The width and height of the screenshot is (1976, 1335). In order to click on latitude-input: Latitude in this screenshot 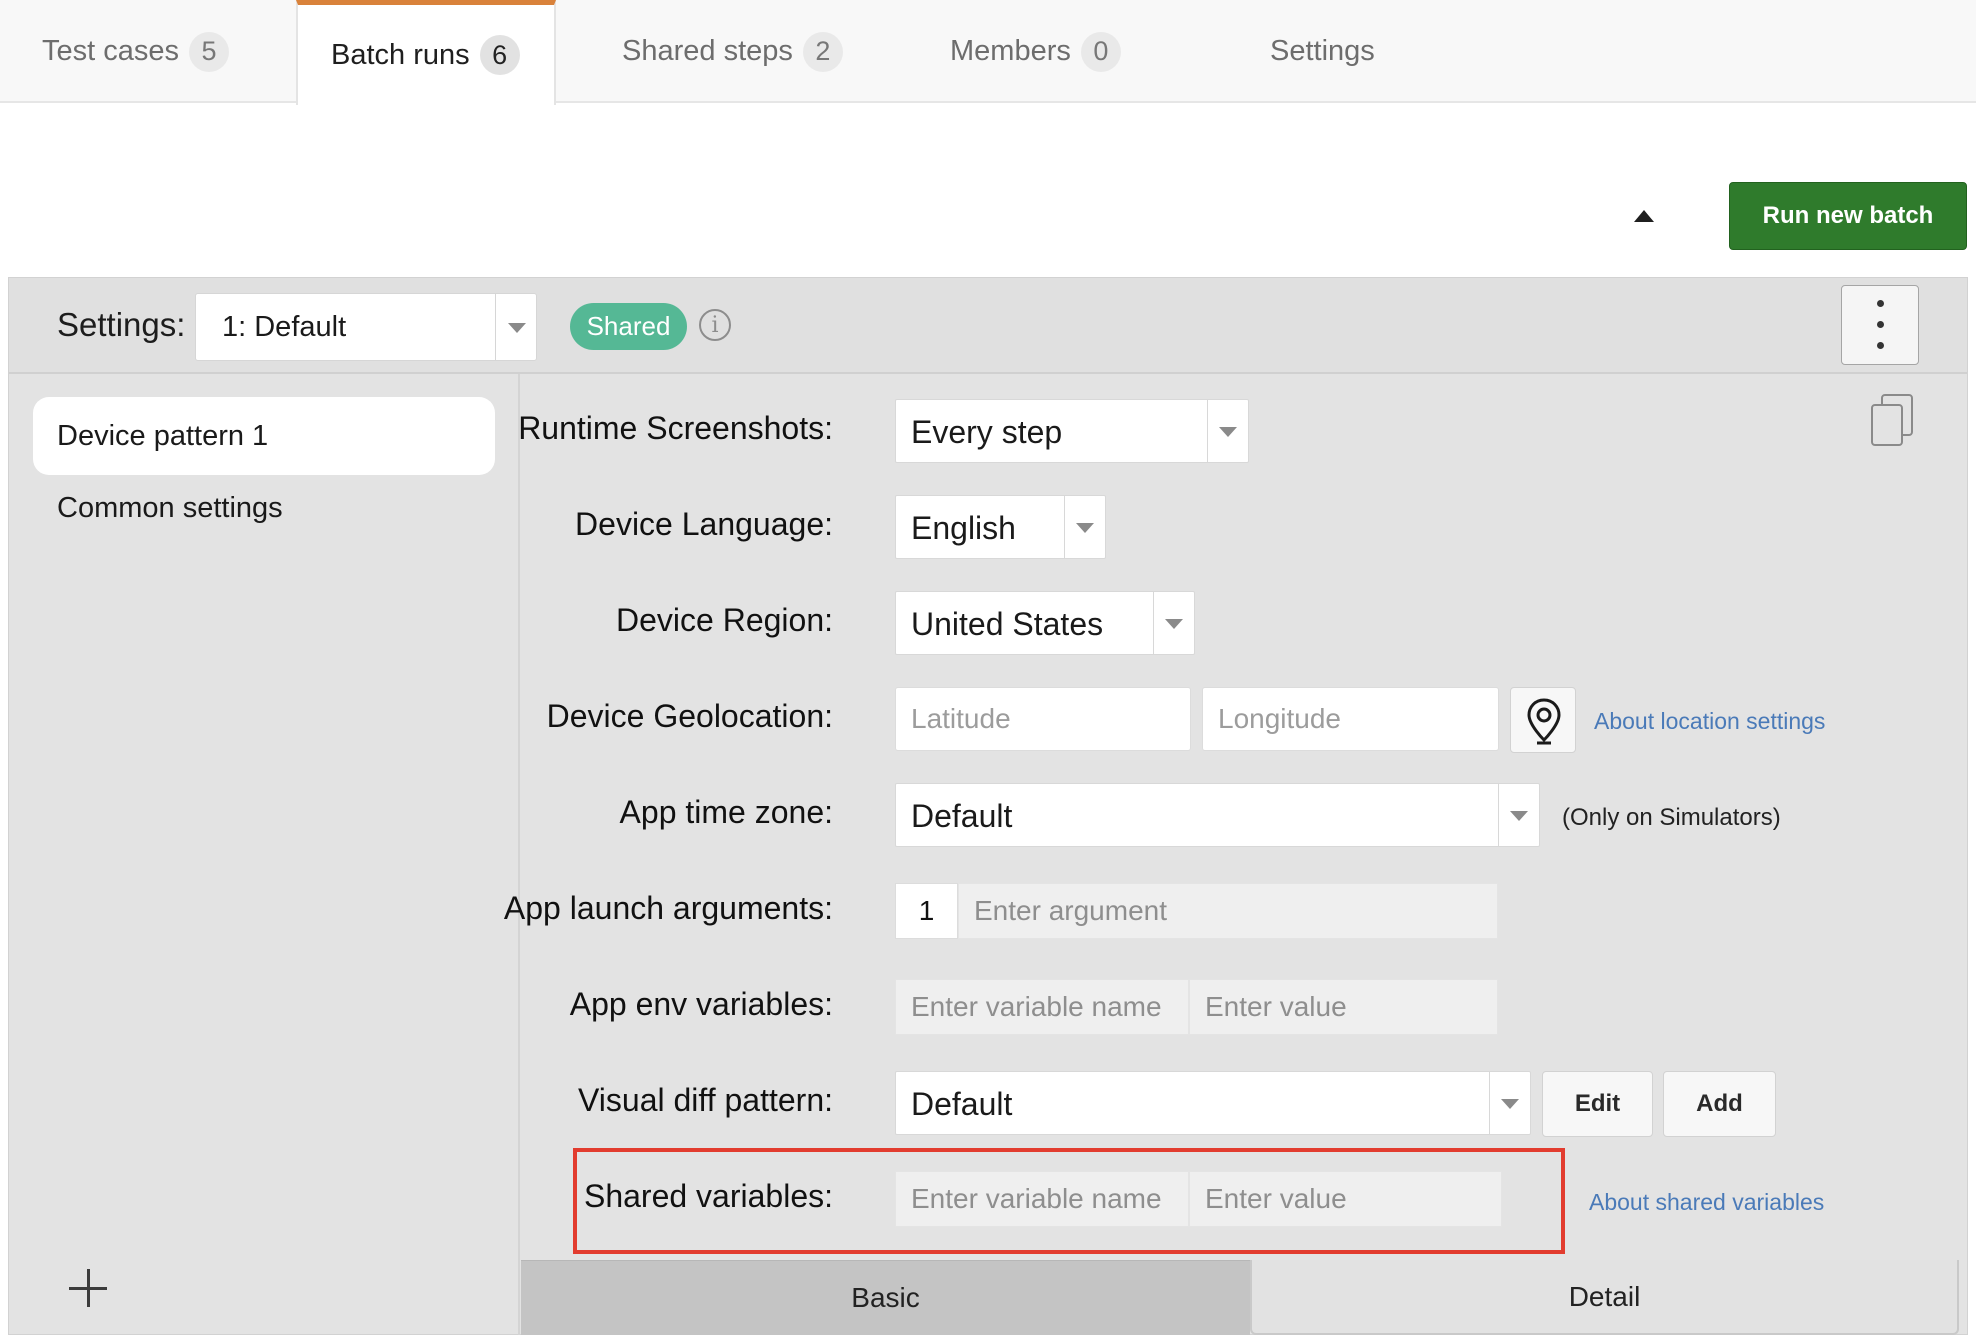, I will do `click(1043, 719)`.